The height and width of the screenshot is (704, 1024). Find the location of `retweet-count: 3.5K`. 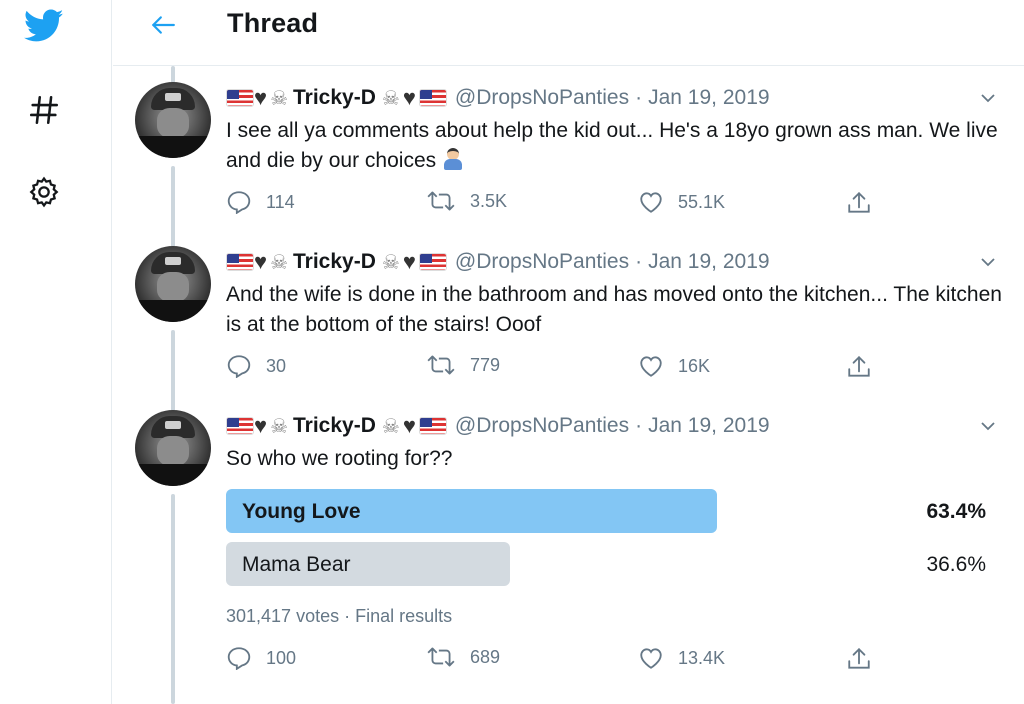

retweet-count: 3.5K is located at coordinates (489, 200).